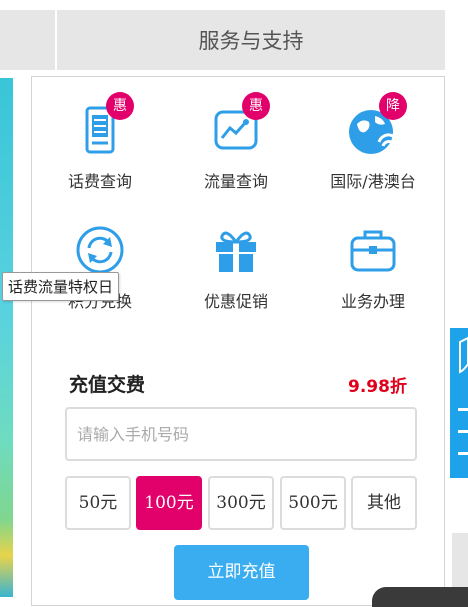  What do you see at coordinates (373, 250) in the screenshot?
I see `briefcase-icon` at bounding box center [373, 250].